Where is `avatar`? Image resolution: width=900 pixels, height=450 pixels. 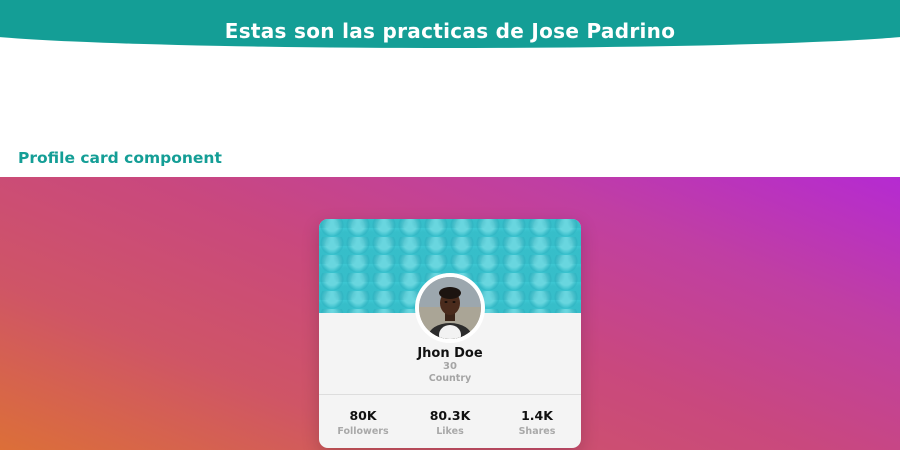 avatar is located at coordinates (450, 308).